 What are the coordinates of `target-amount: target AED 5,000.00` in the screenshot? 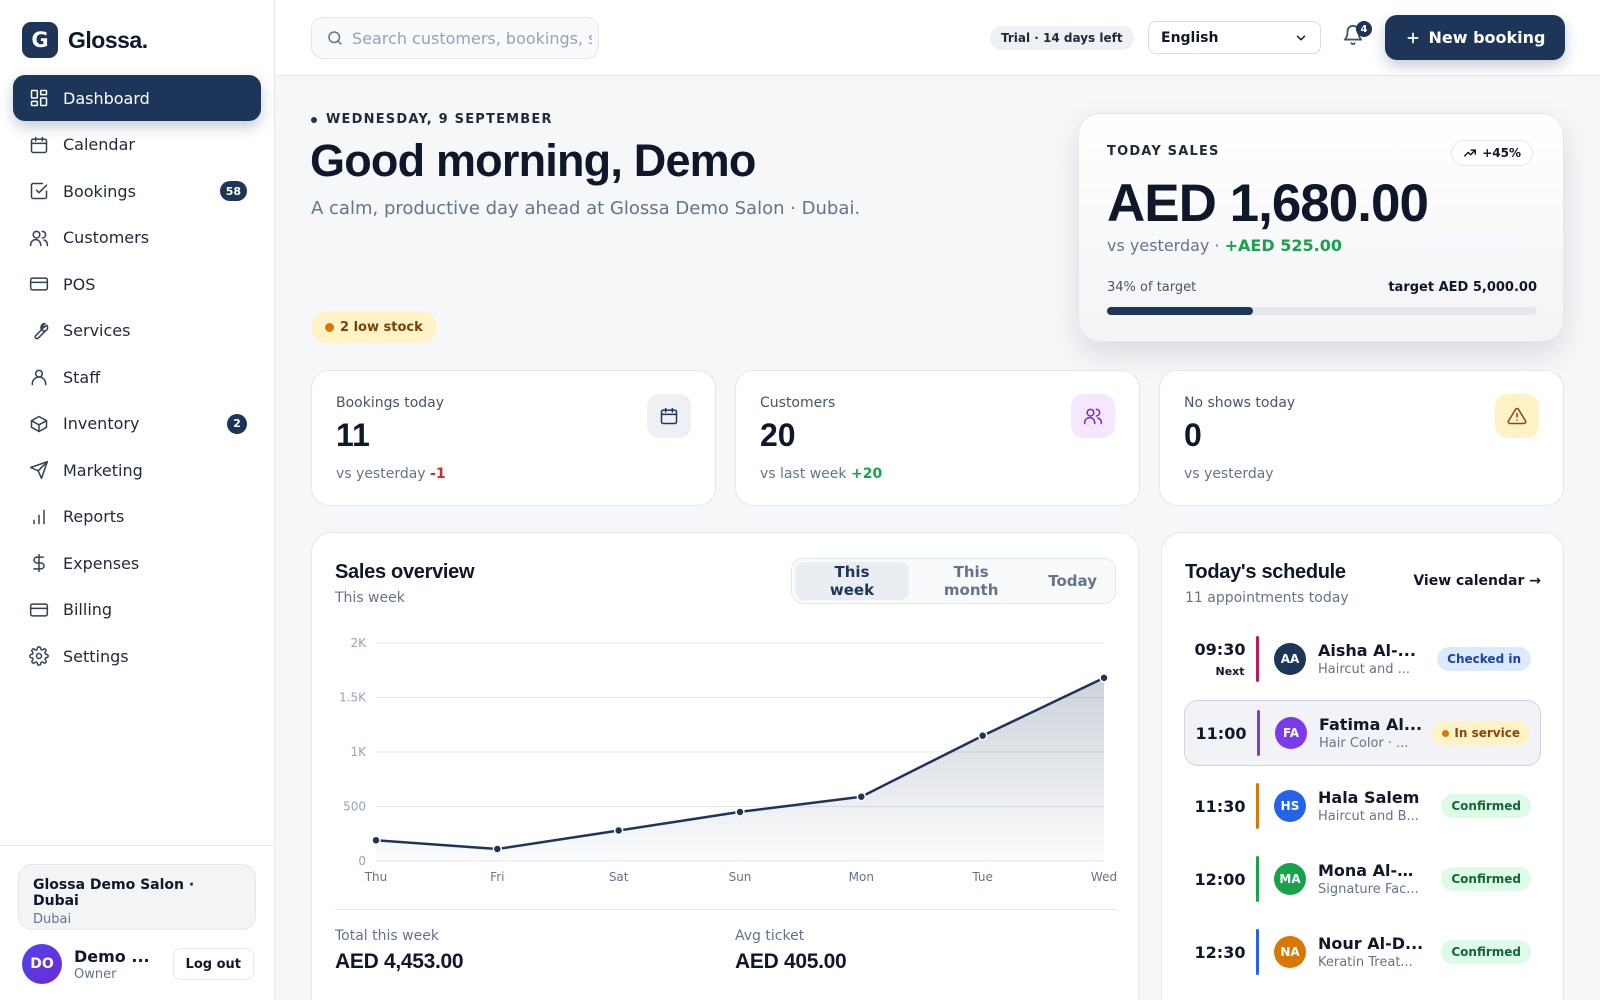 It's located at (1462, 287).